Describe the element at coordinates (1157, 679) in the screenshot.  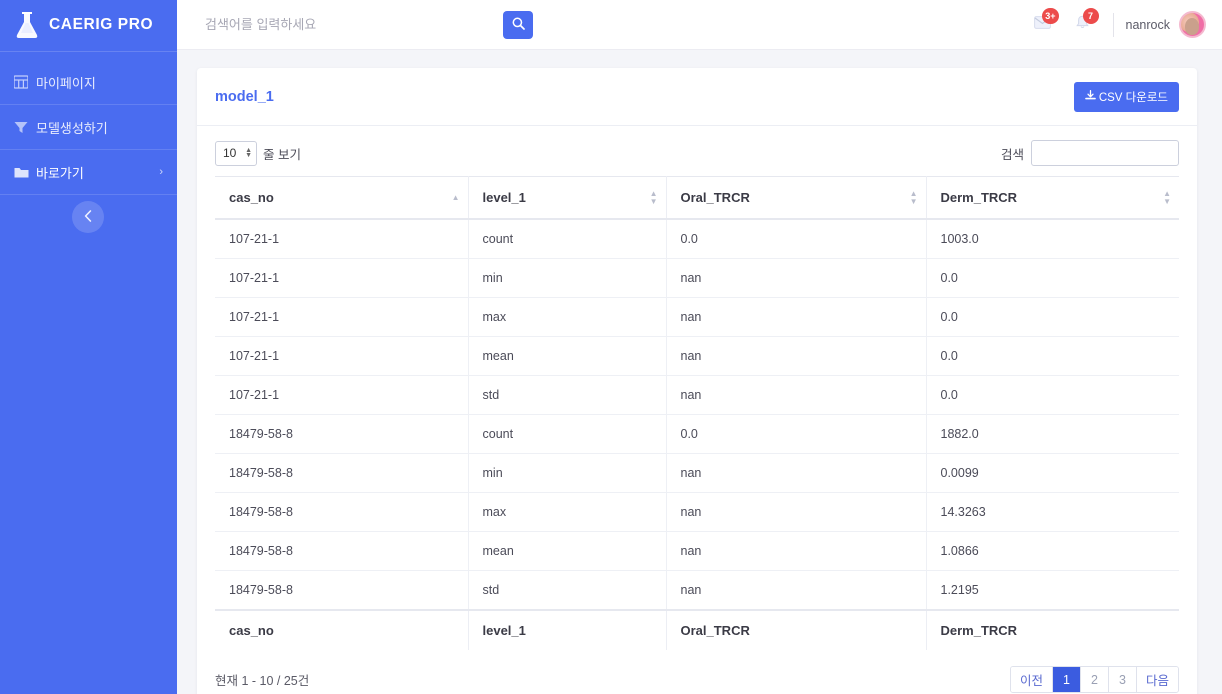
I see `pagination-next: 다음` at that location.